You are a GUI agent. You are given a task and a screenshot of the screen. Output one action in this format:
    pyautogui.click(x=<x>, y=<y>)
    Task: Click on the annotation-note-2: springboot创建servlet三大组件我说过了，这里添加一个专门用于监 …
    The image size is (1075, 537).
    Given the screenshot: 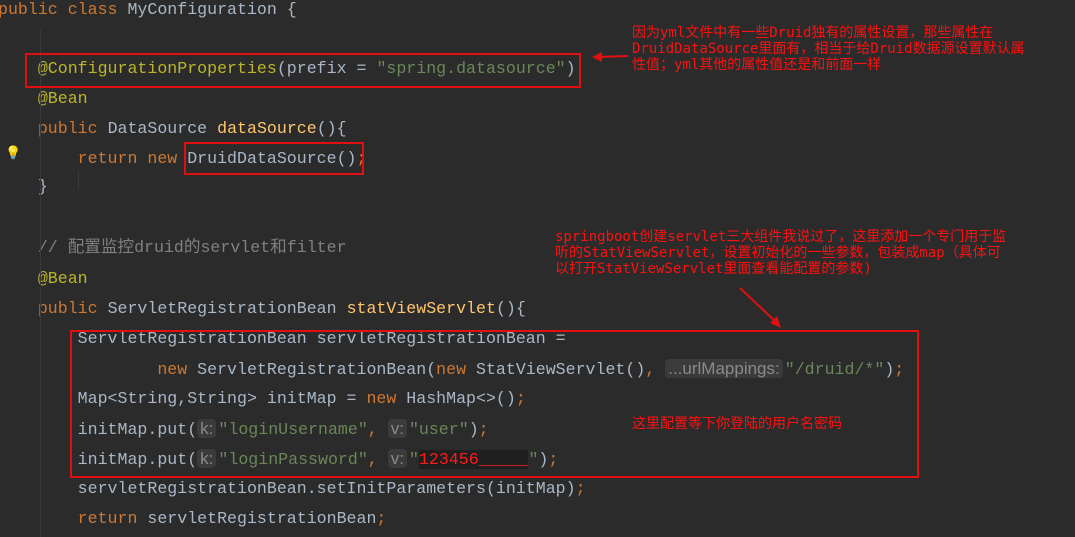 What is the action you would take?
    pyautogui.click(x=781, y=253)
    